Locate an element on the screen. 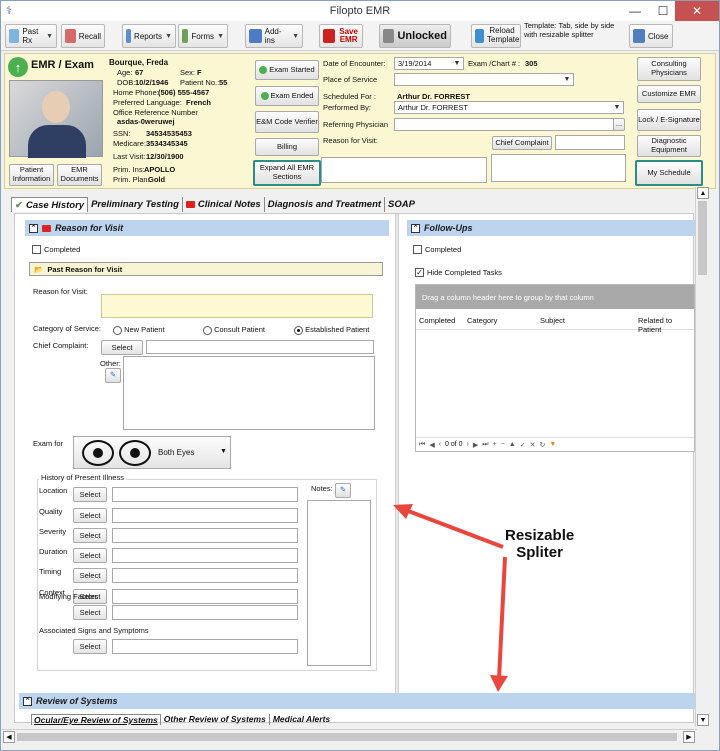 The image size is (720, 751). remove-icon: − is located at coordinates (503, 444).